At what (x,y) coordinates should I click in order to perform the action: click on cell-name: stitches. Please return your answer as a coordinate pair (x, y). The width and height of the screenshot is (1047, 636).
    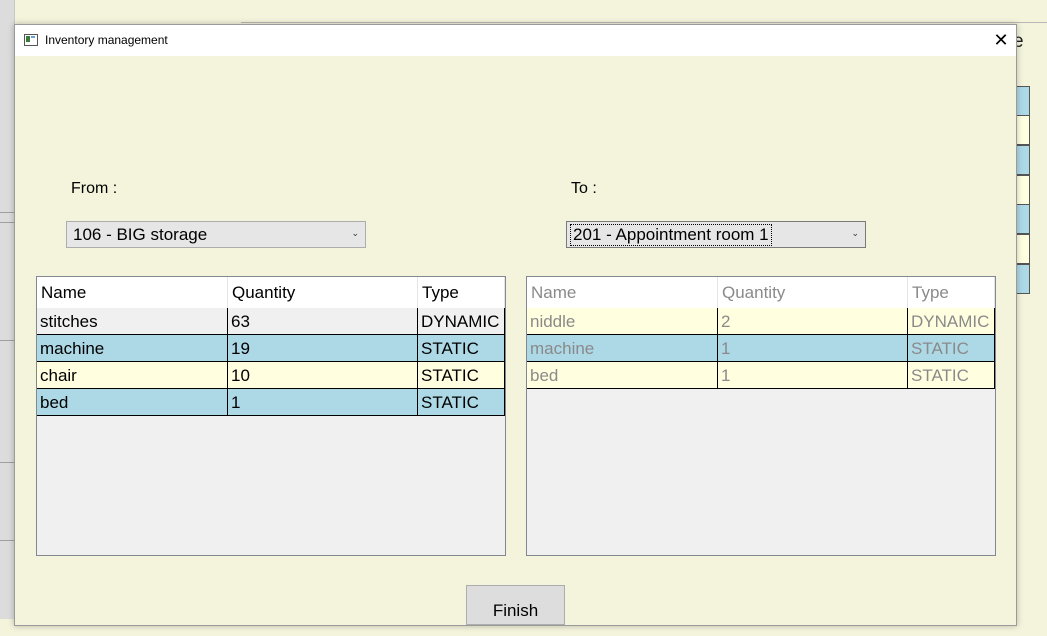
    Looking at the image, I should click on (132, 321).